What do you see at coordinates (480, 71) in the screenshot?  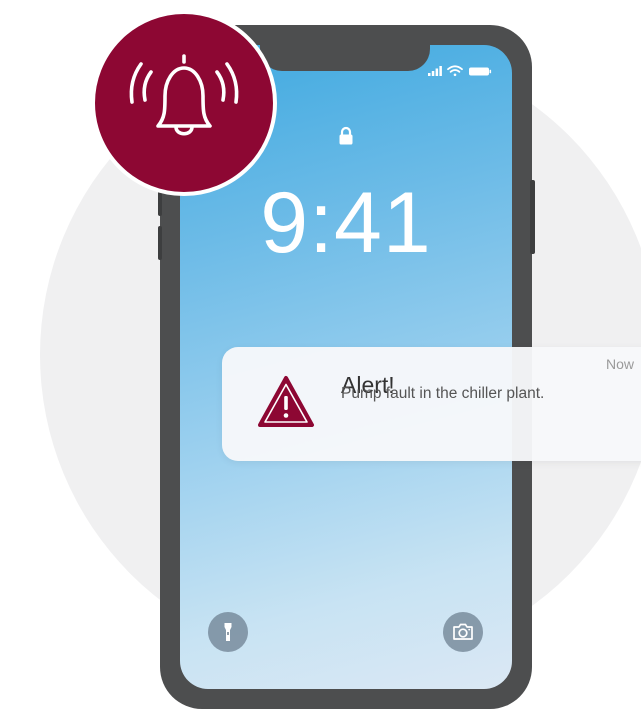 I see `battery-icon` at bounding box center [480, 71].